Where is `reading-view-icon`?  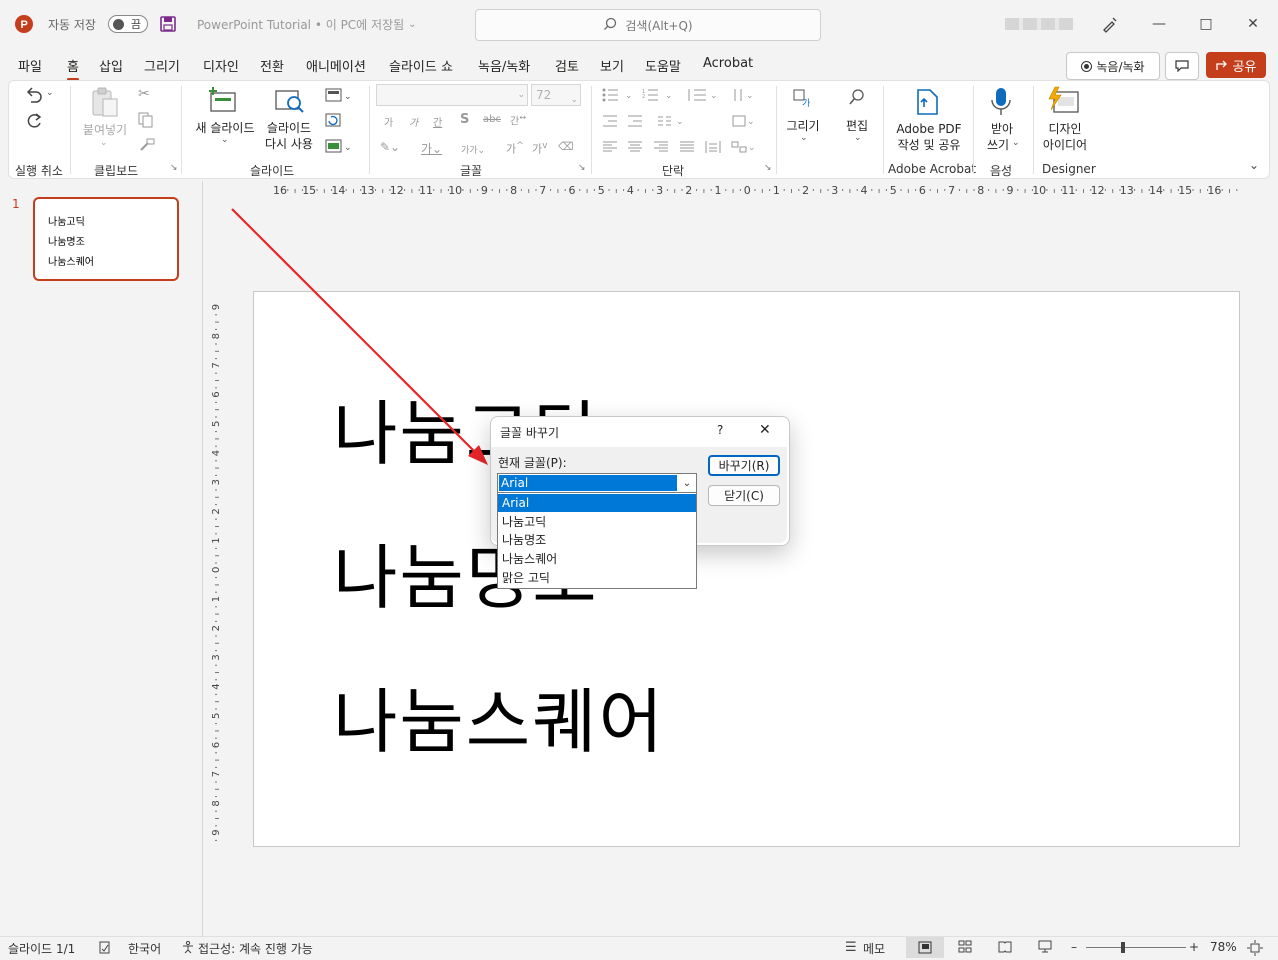
reading-view-icon is located at coordinates (1005, 948).